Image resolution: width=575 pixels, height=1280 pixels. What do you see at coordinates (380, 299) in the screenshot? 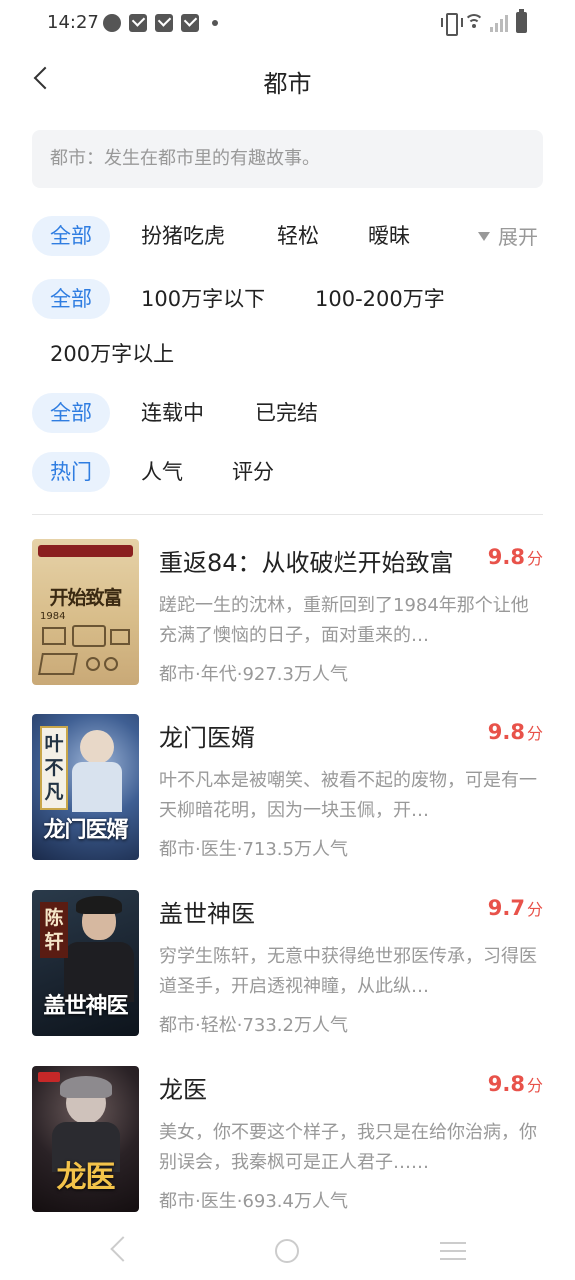
I see `wordcount-filter-item: 100-200万字` at bounding box center [380, 299].